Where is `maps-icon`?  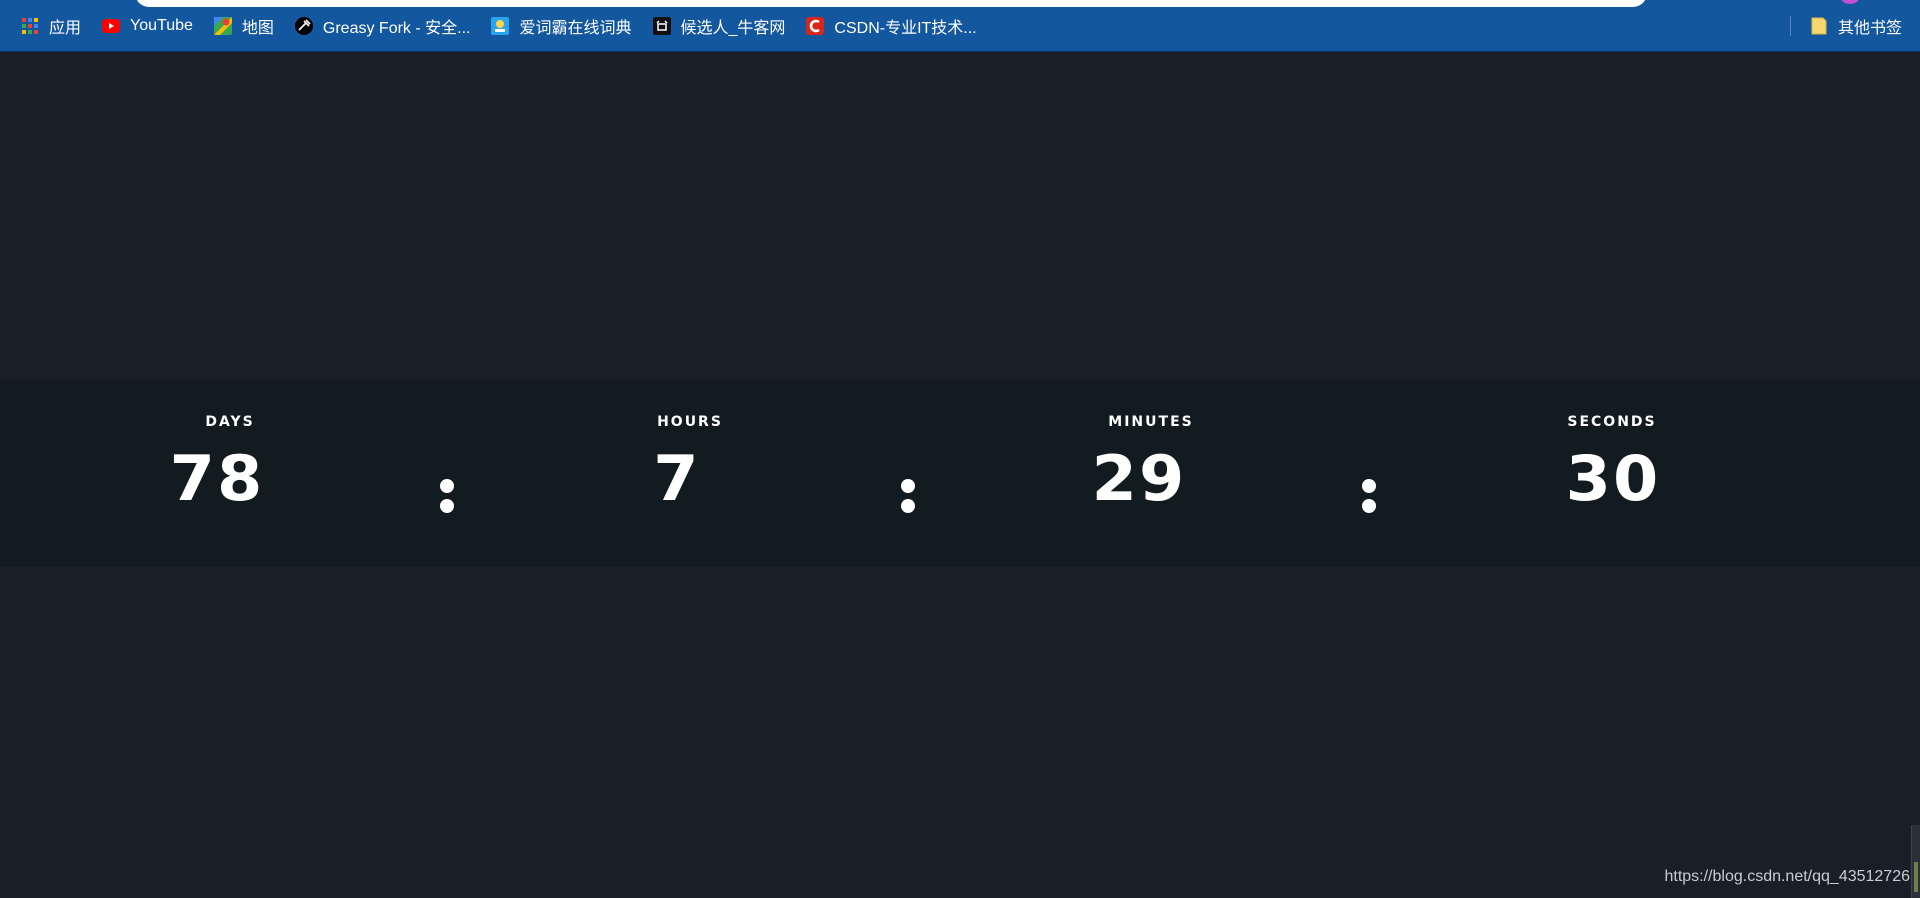
maps-icon is located at coordinates (222, 26).